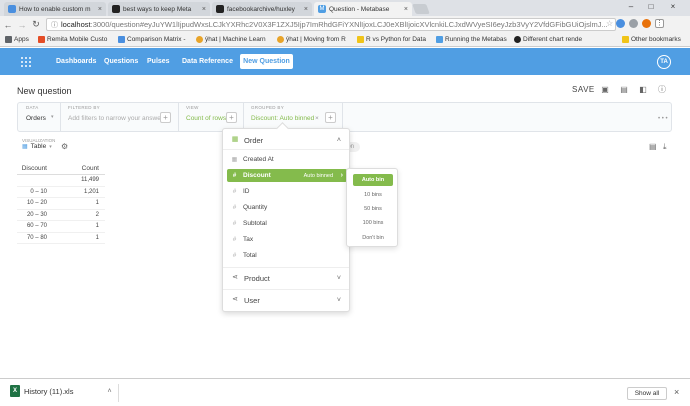 Image resolution: width=690 pixels, height=406 pixels. Describe the element at coordinates (373, 195) in the screenshot. I see `bin-option-10: 10 bins` at that location.